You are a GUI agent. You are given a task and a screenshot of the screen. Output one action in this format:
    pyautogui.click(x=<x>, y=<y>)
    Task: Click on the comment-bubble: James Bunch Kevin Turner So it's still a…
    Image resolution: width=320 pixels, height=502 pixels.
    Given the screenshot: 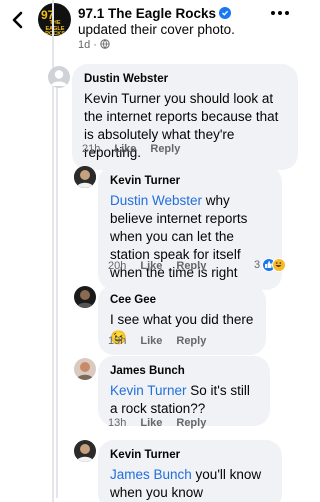 What is the action you would take?
    pyautogui.click(x=184, y=391)
    